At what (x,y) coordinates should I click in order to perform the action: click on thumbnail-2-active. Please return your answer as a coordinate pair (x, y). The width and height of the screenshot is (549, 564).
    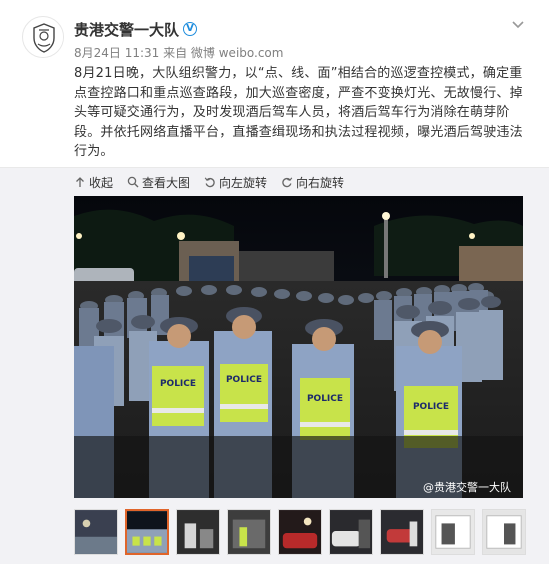
    Looking at the image, I should click on (147, 532).